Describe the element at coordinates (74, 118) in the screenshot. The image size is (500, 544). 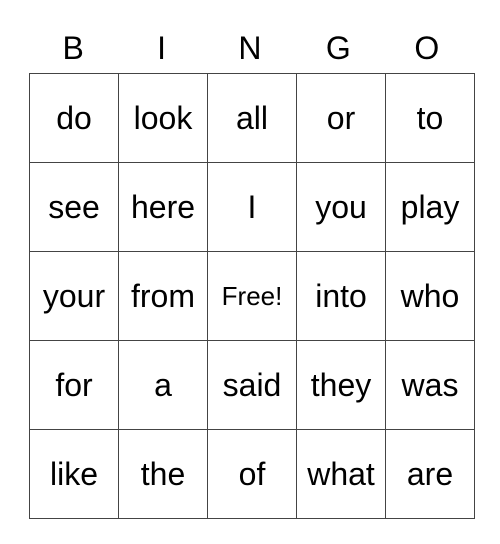
I see `bingo-cell: do` at that location.